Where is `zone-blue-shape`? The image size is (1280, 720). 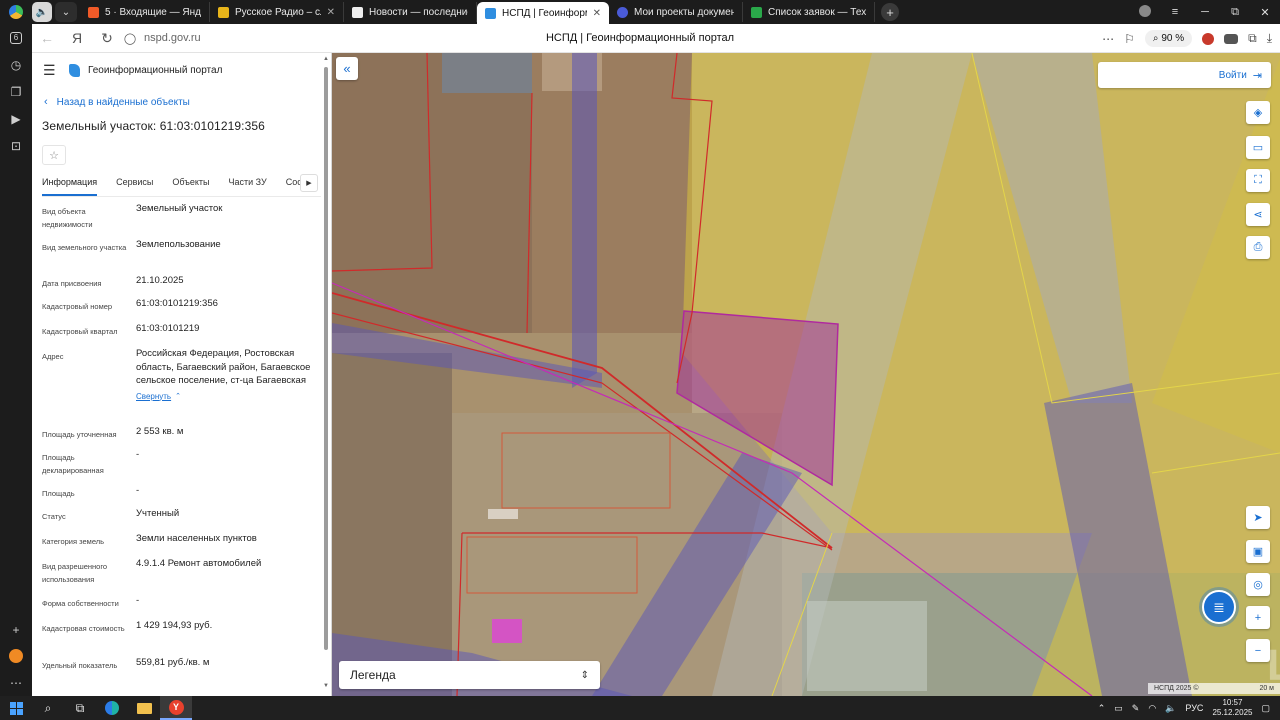
zone-blue-shape is located at coordinates (584, 220).